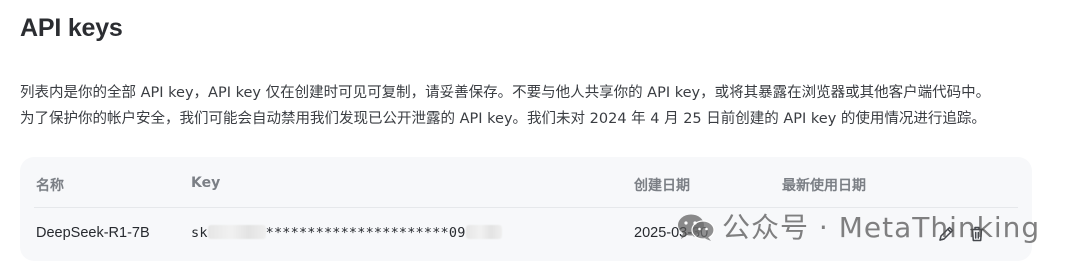 This screenshot has height=269, width=1080. What do you see at coordinates (71, 28) in the screenshot?
I see `page-title: API keys` at bounding box center [71, 28].